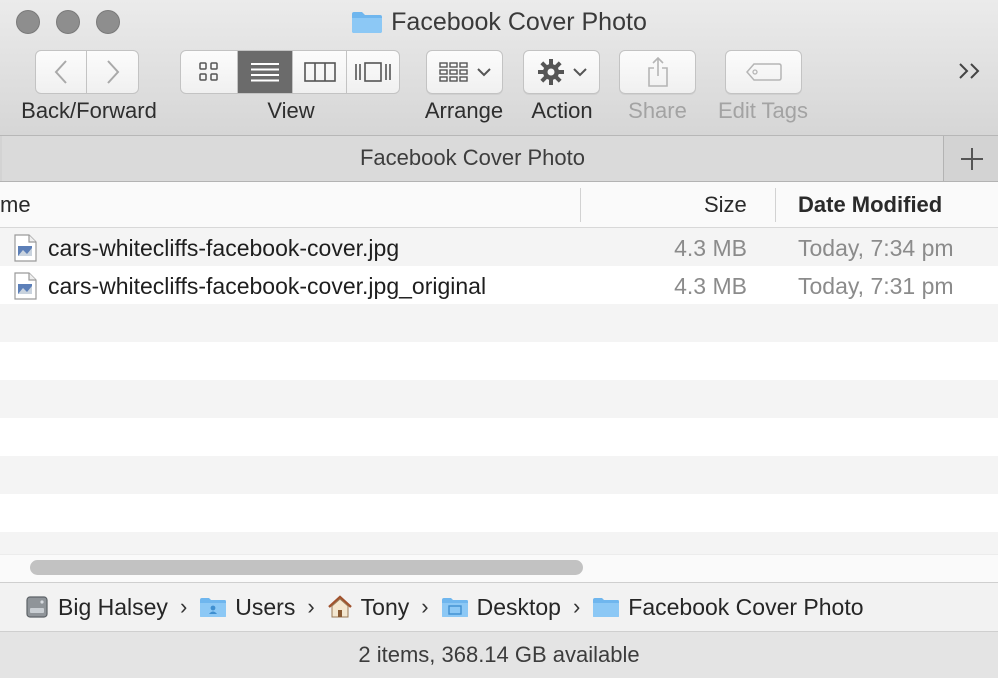 This screenshot has width=998, height=678. What do you see at coordinates (291, 110) in the screenshot?
I see `view-label: View` at bounding box center [291, 110].